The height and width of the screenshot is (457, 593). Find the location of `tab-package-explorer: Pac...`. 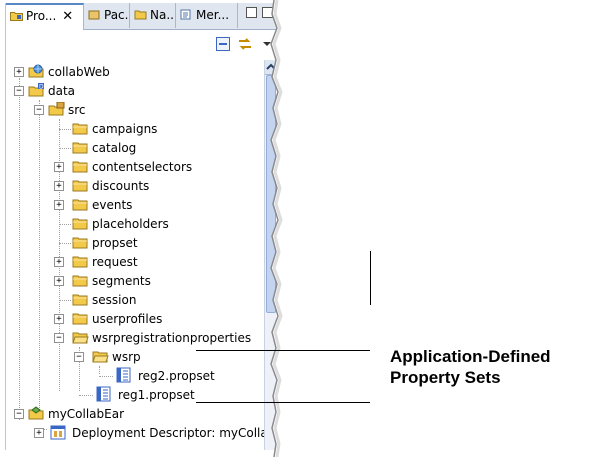

tab-package-explorer: Pac... is located at coordinates (107, 15).